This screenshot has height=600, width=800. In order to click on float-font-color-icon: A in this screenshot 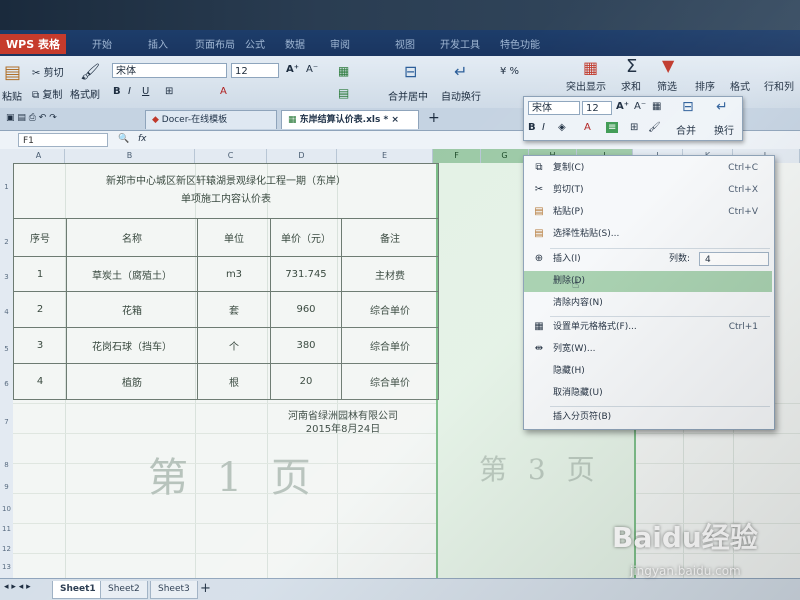, I will do `click(587, 127)`.